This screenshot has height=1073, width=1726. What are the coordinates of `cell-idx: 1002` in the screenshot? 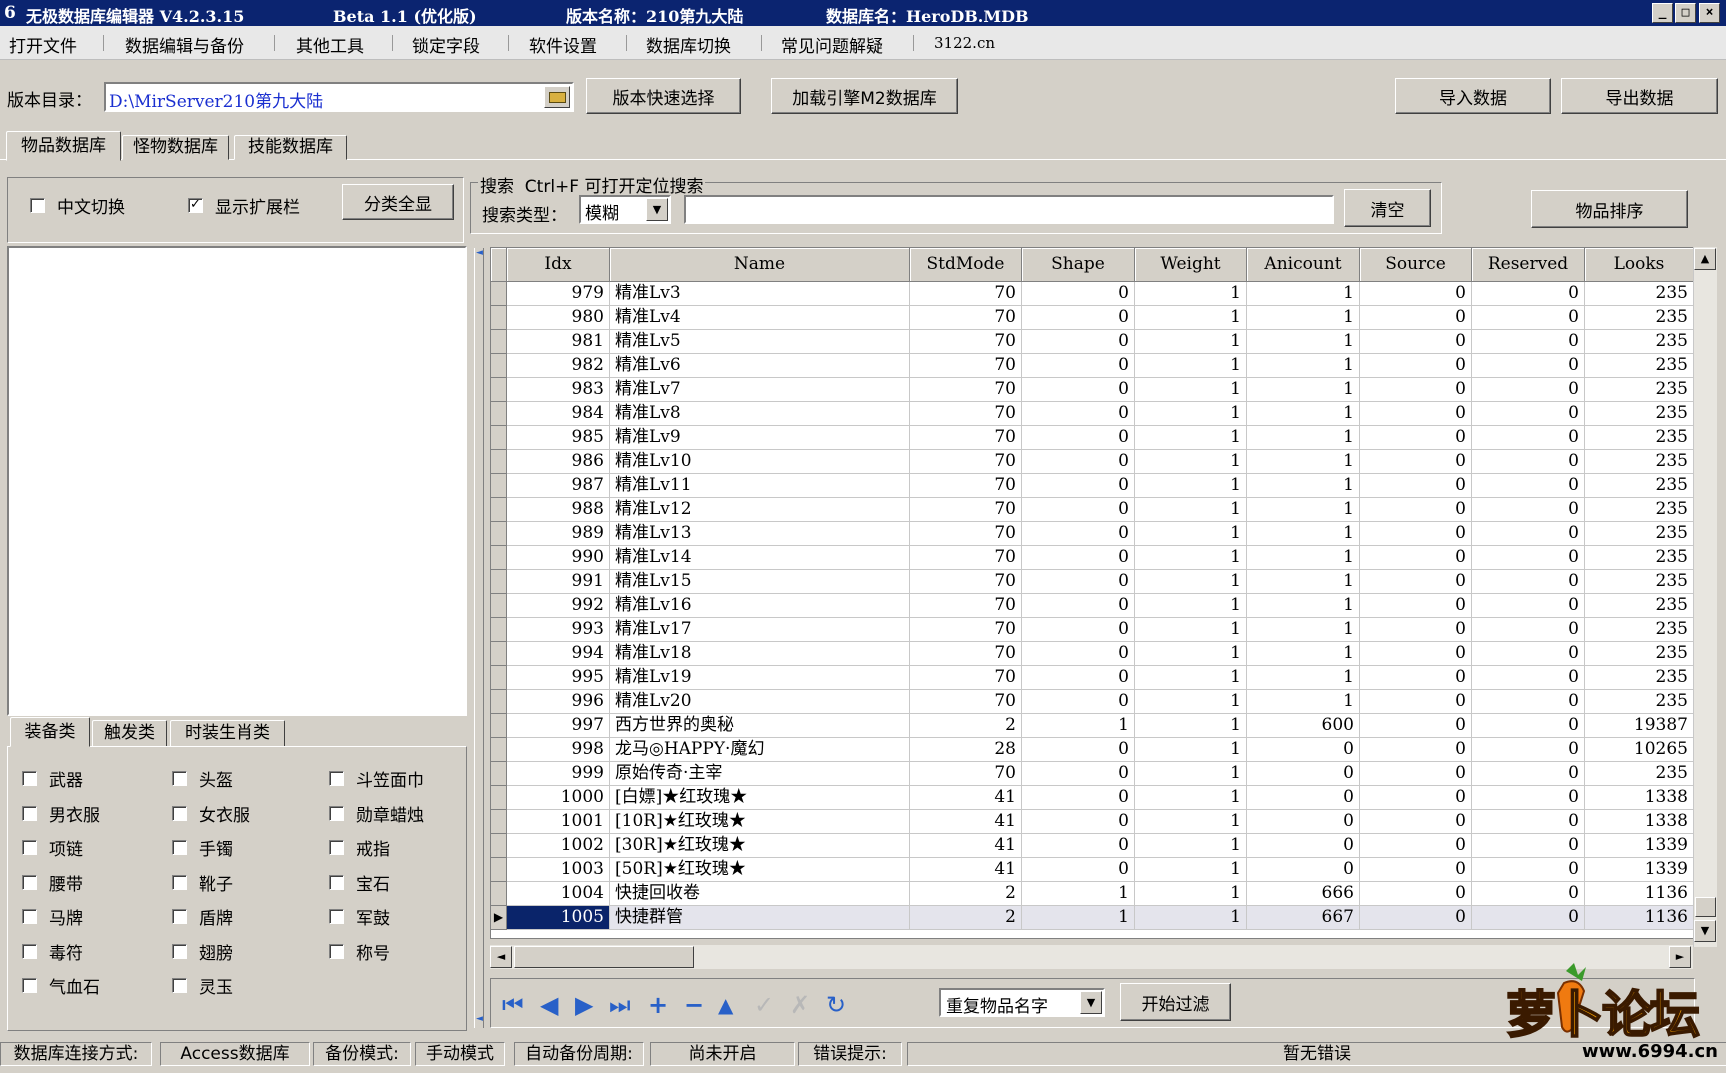 It's located at (558, 846).